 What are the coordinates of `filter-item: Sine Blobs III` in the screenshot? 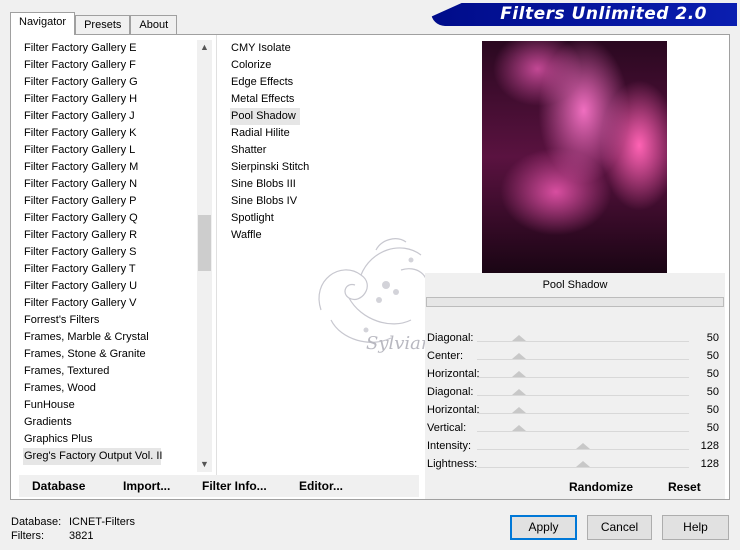 It's located at (320, 184).